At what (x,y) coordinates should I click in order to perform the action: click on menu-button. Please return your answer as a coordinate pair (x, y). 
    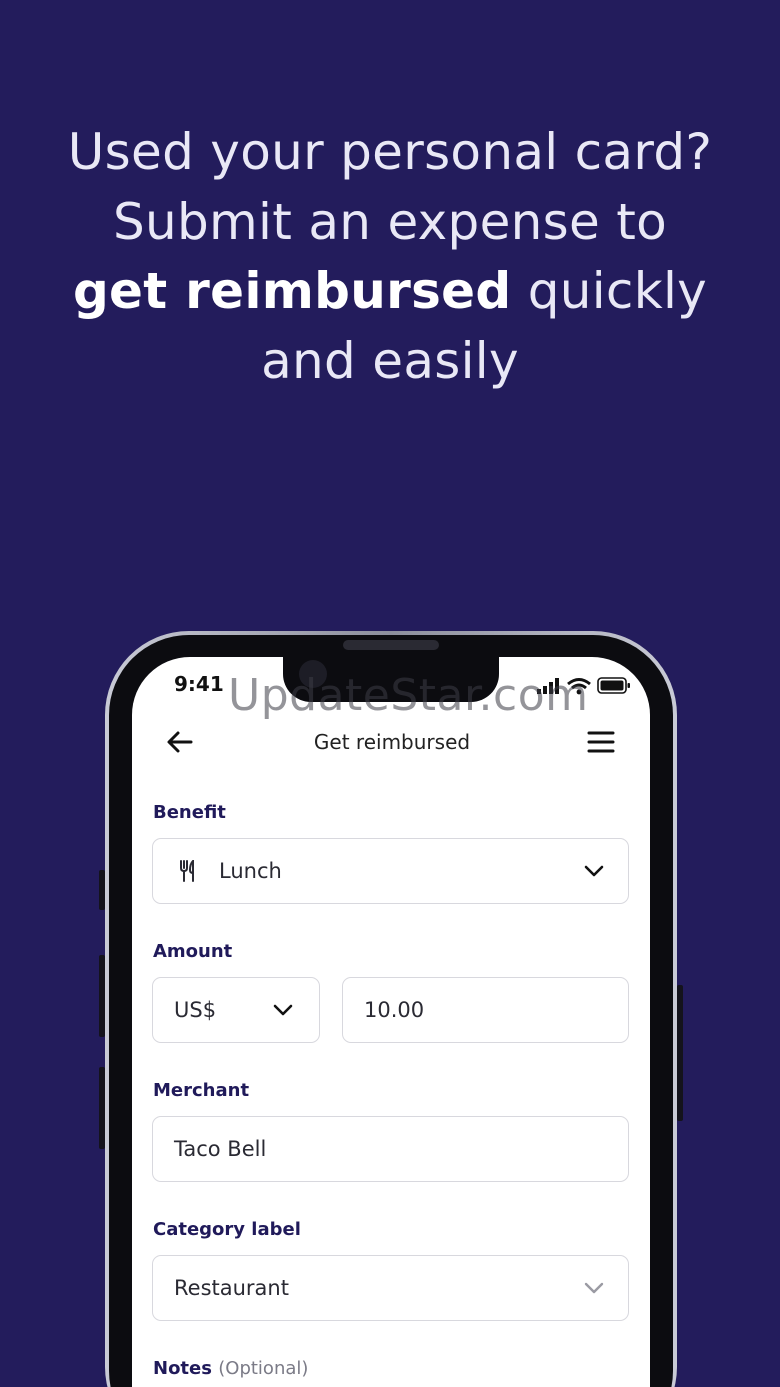
    Looking at the image, I should click on (601, 742).